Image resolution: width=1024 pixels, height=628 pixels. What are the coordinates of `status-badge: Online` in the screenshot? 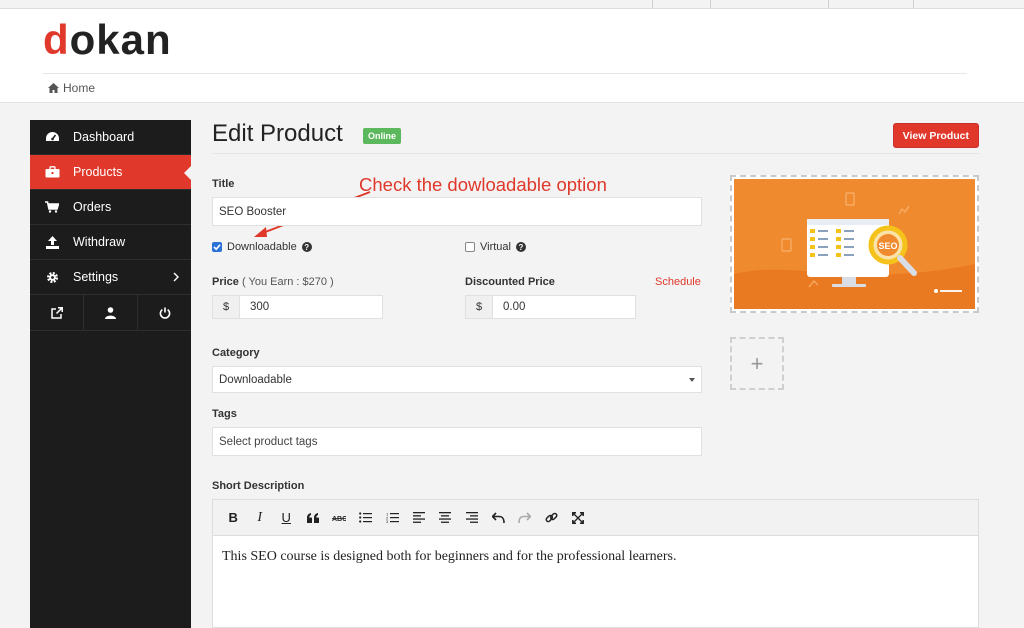 It's located at (382, 136).